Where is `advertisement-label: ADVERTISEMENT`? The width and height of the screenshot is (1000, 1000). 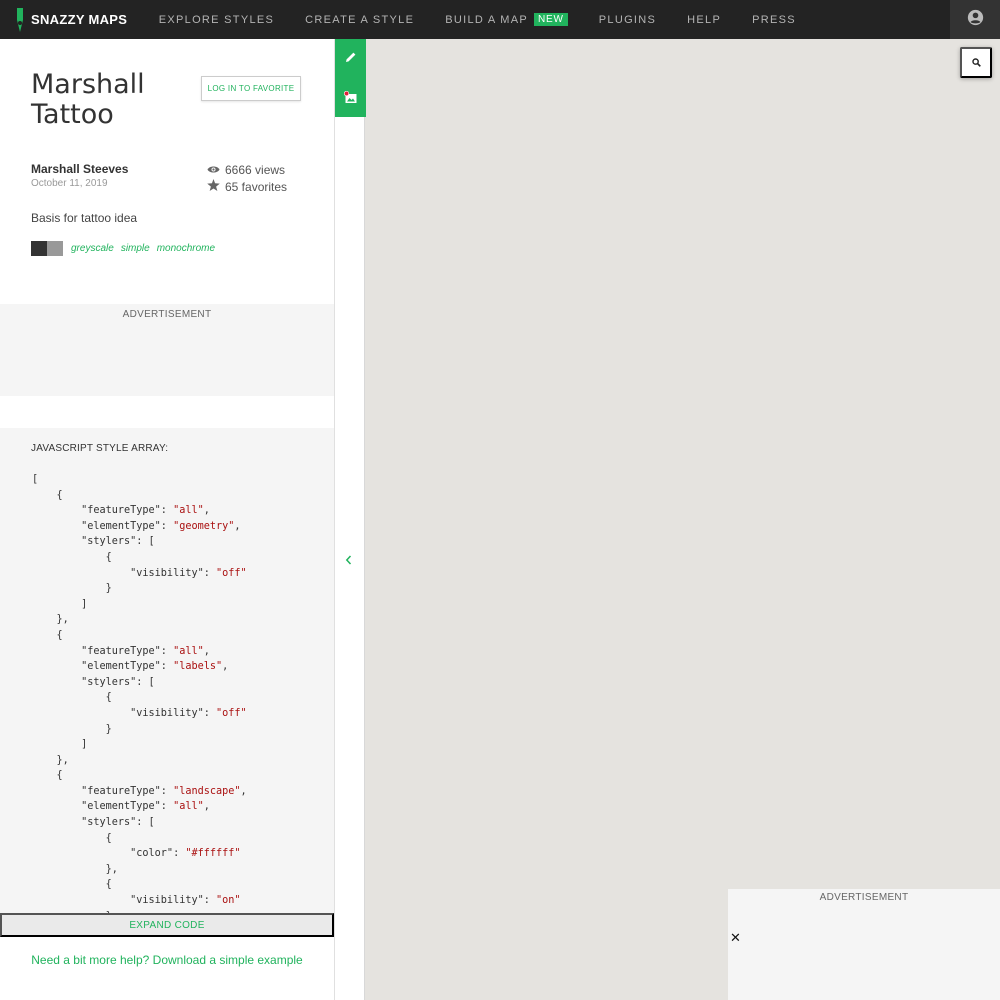 advertisement-label: ADVERTISEMENT is located at coordinates (167, 314).